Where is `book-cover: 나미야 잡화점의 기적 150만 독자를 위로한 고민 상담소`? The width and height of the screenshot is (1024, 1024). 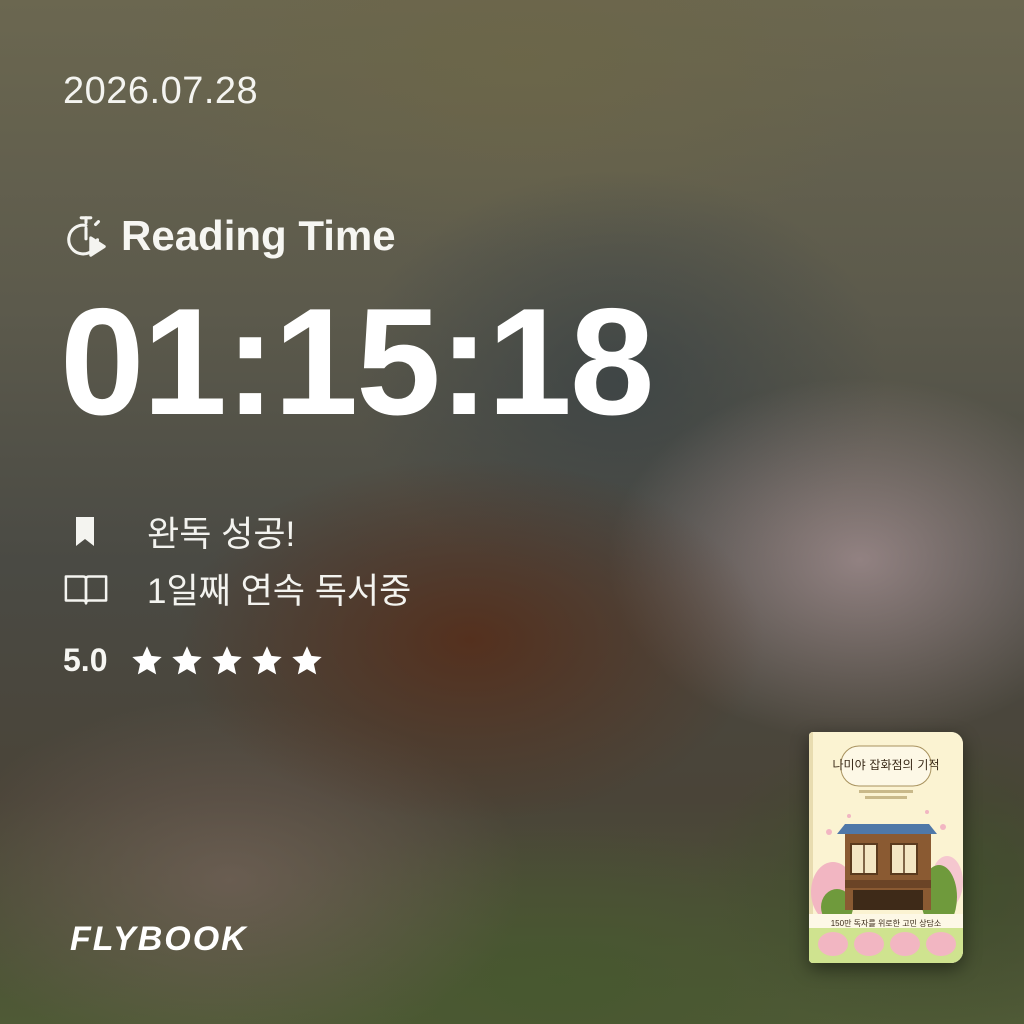 book-cover: 나미야 잡화점의 기적 150만 독자를 위로한 고민 상담소 is located at coordinates (886, 847).